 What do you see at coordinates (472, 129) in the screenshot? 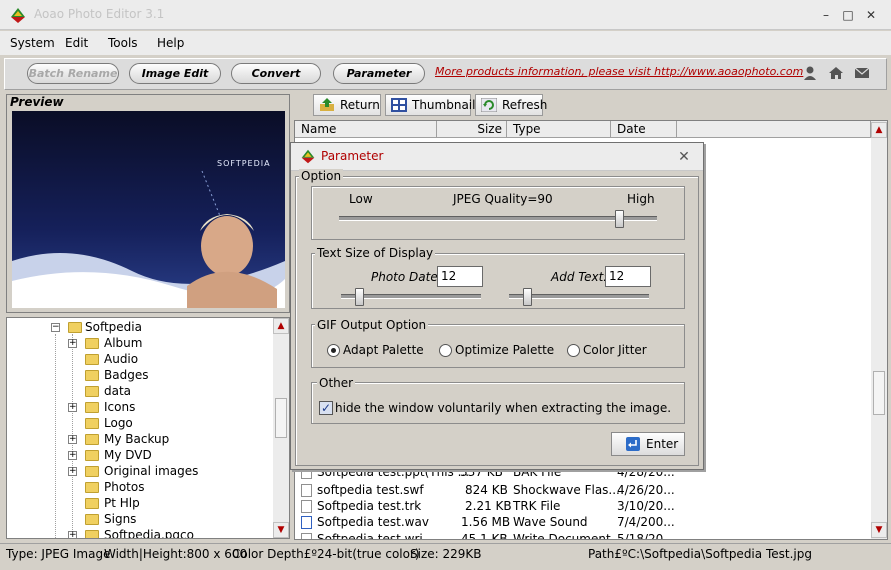
I see `column-header-size: Size` at bounding box center [472, 129].